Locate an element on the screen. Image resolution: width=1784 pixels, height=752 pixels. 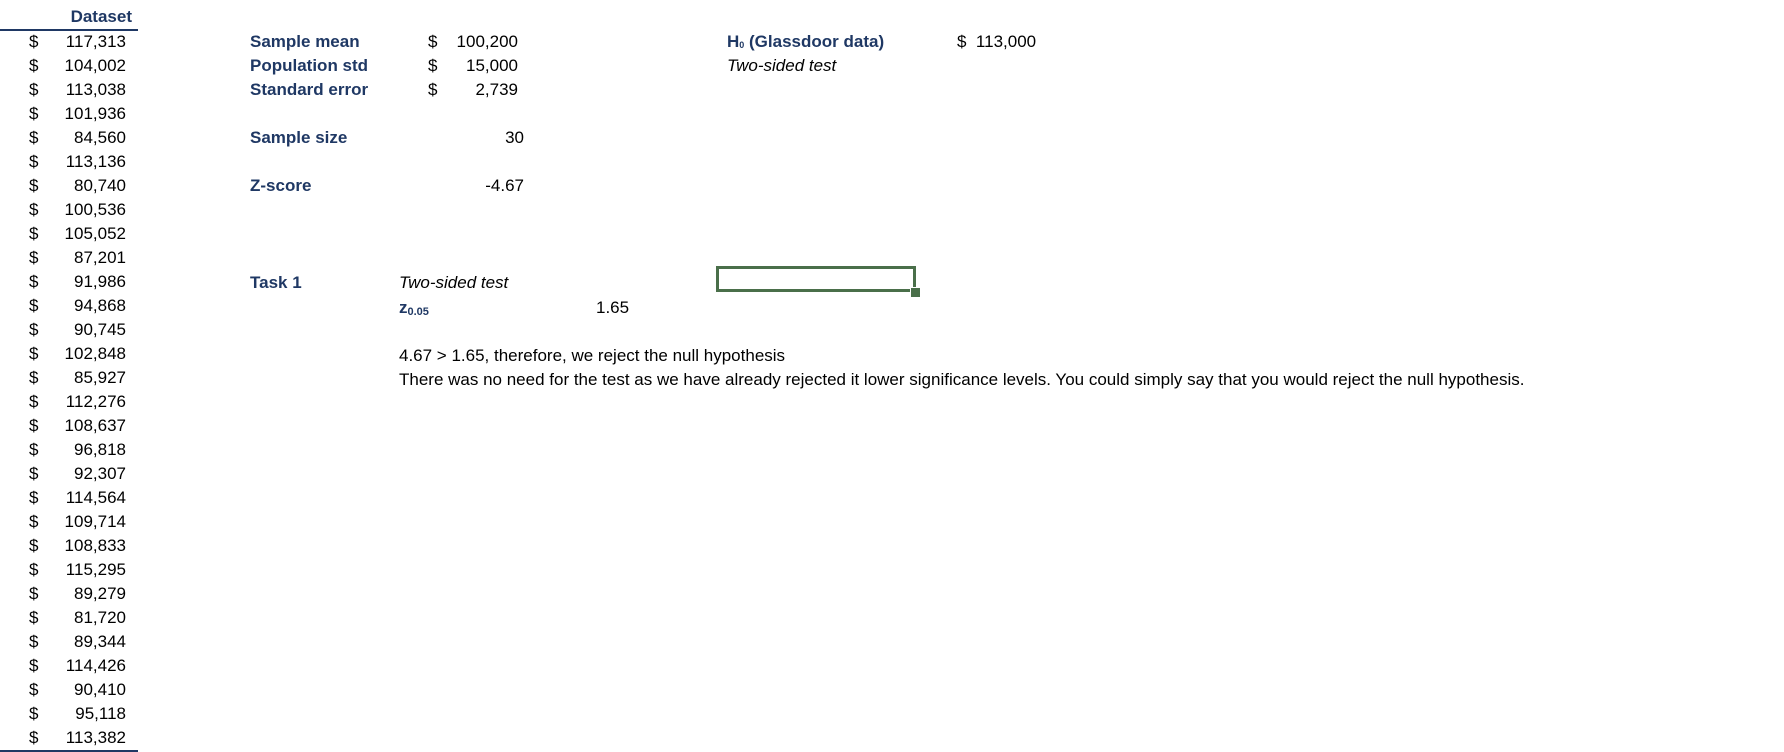
dataset-row: $92,307 is located at coordinates (69, 474).